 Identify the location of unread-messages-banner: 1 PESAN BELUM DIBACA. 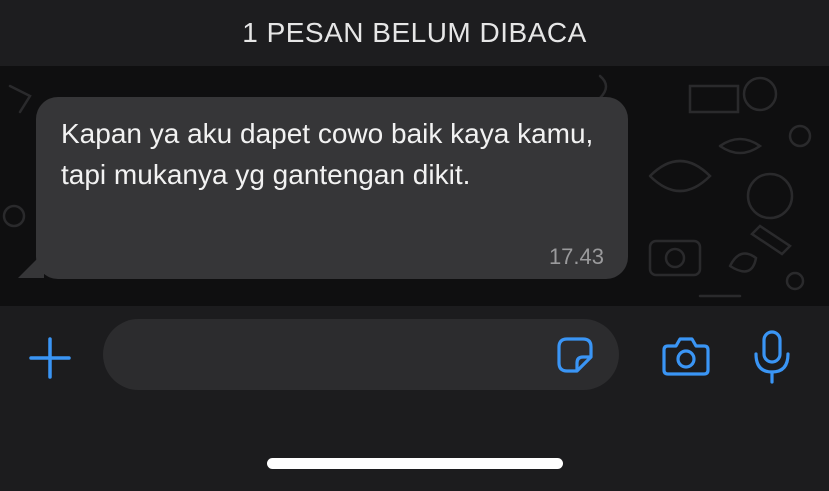
(414, 33).